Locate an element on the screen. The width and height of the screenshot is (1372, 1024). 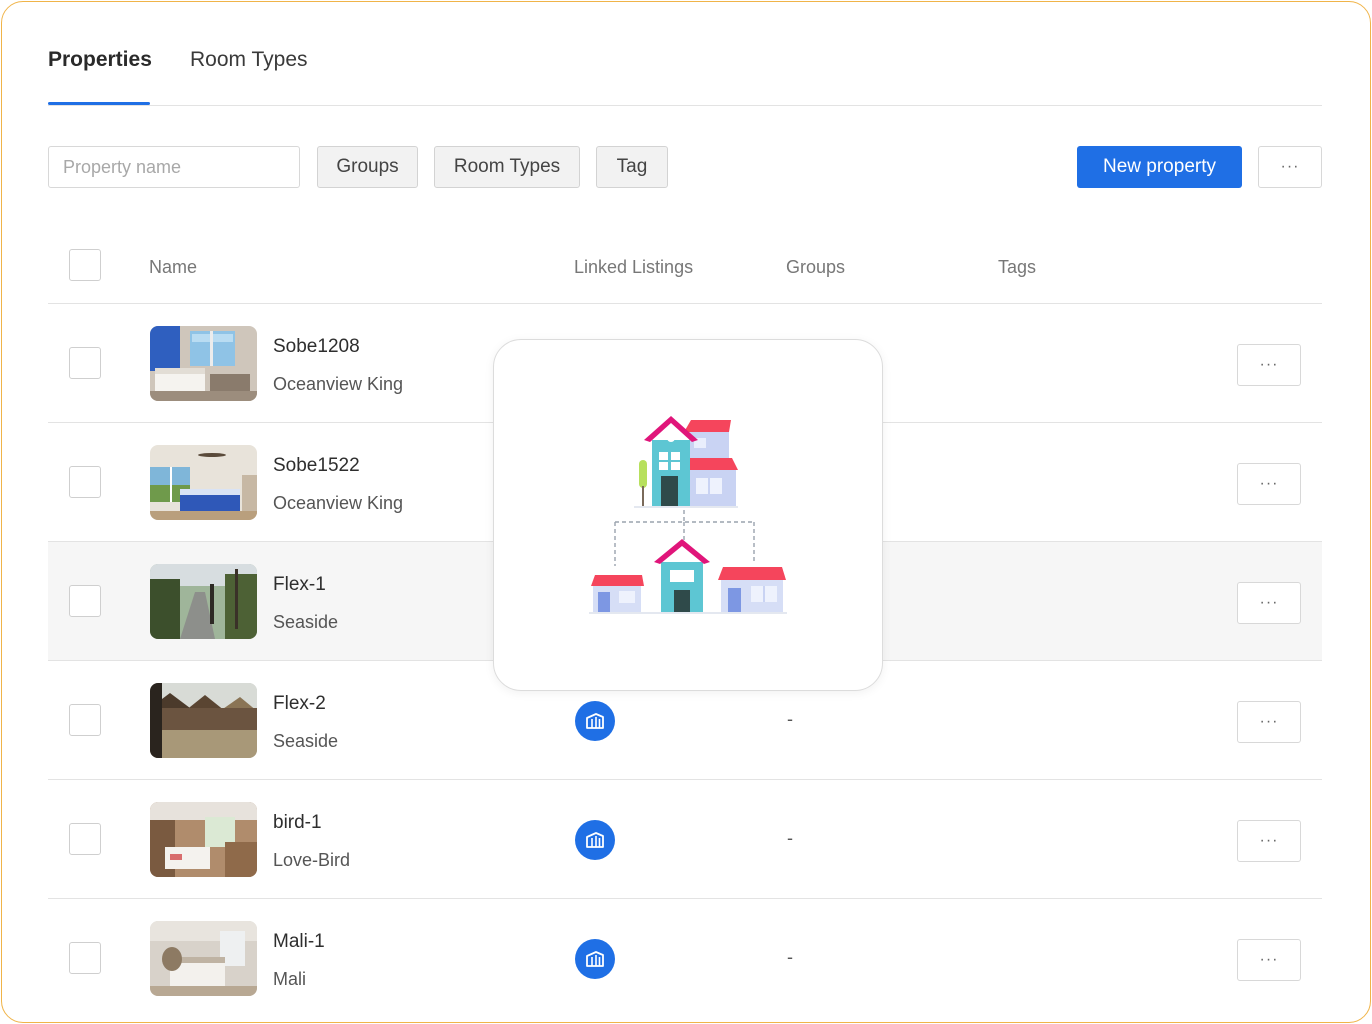
tab-bar: Properties Room Types is located at coordinates (685, 54).